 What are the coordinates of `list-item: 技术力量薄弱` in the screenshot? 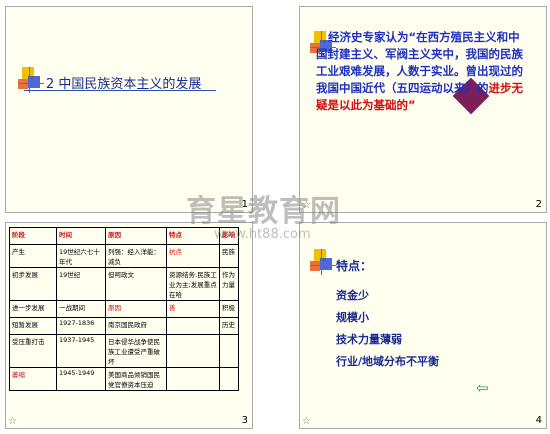 It's located at (369, 339).